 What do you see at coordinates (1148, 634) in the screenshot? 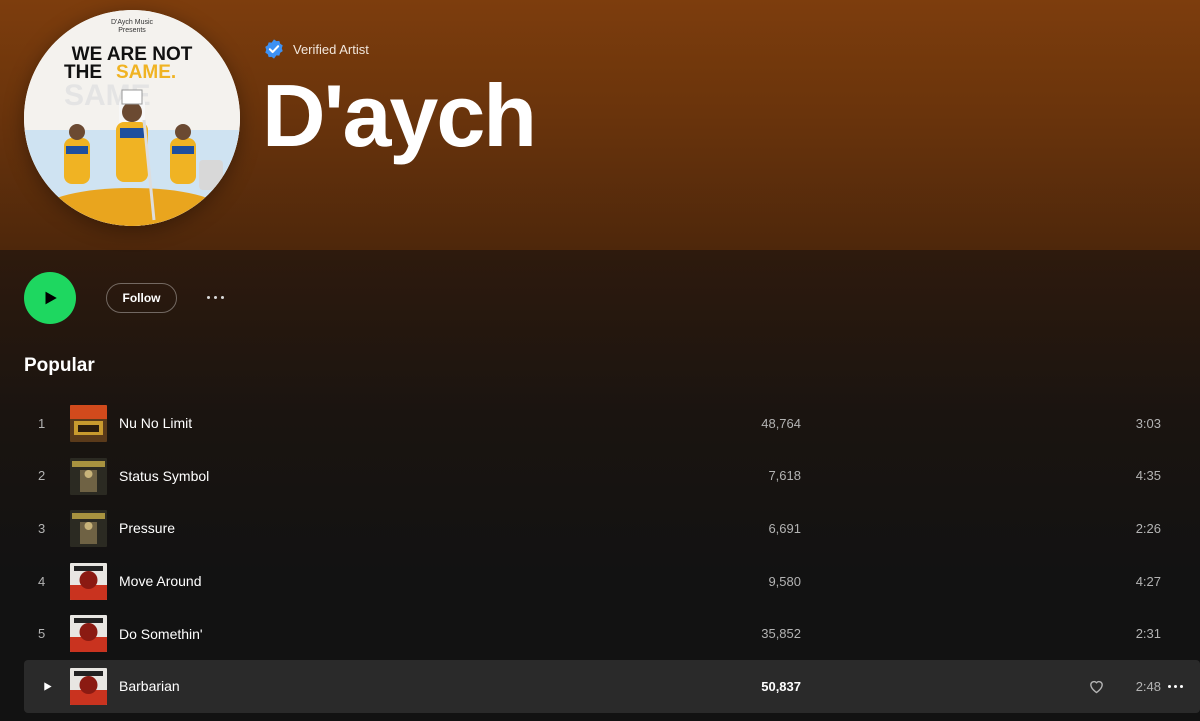
I see `track-duration: 2:31` at bounding box center [1148, 634].